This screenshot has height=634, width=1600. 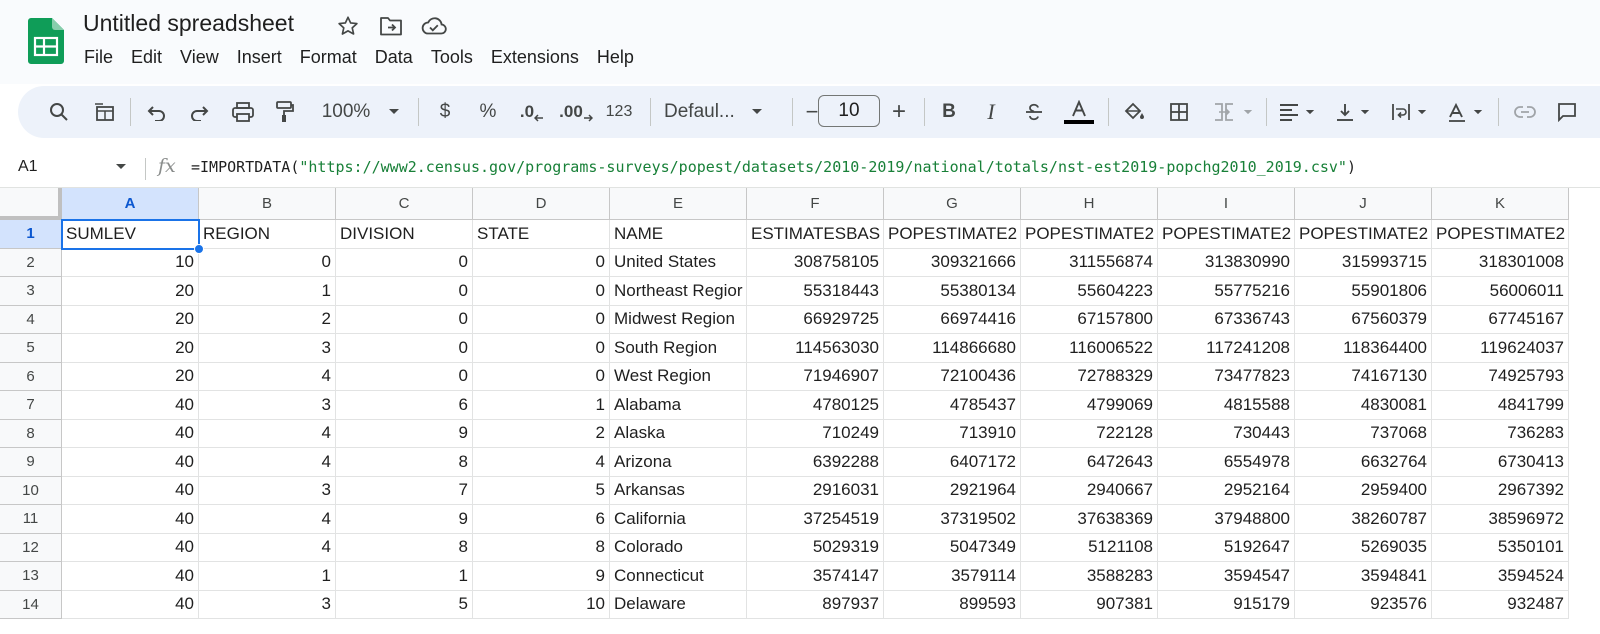 What do you see at coordinates (541, 348) in the screenshot?
I see `cell-d5: 0` at bounding box center [541, 348].